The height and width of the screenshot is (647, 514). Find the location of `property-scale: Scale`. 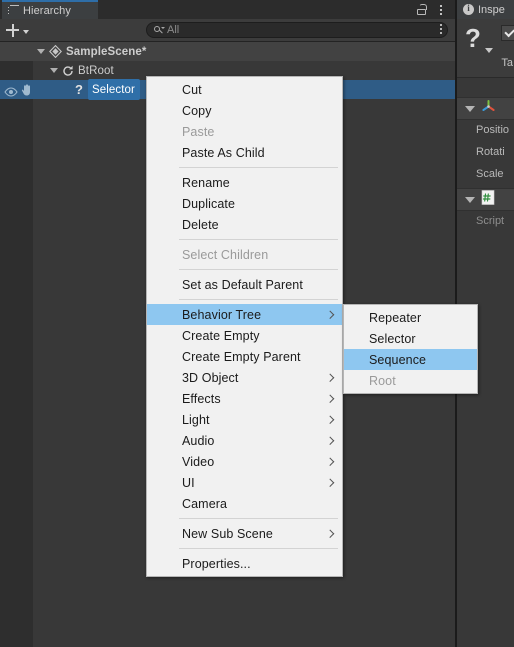

property-scale: Scale is located at coordinates (485, 173).